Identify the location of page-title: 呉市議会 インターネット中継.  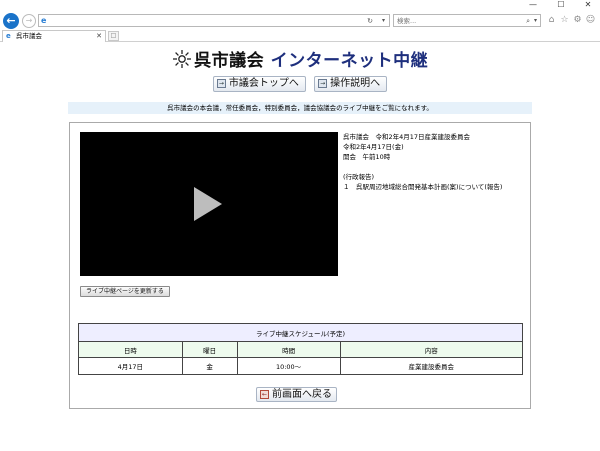
(311, 58).